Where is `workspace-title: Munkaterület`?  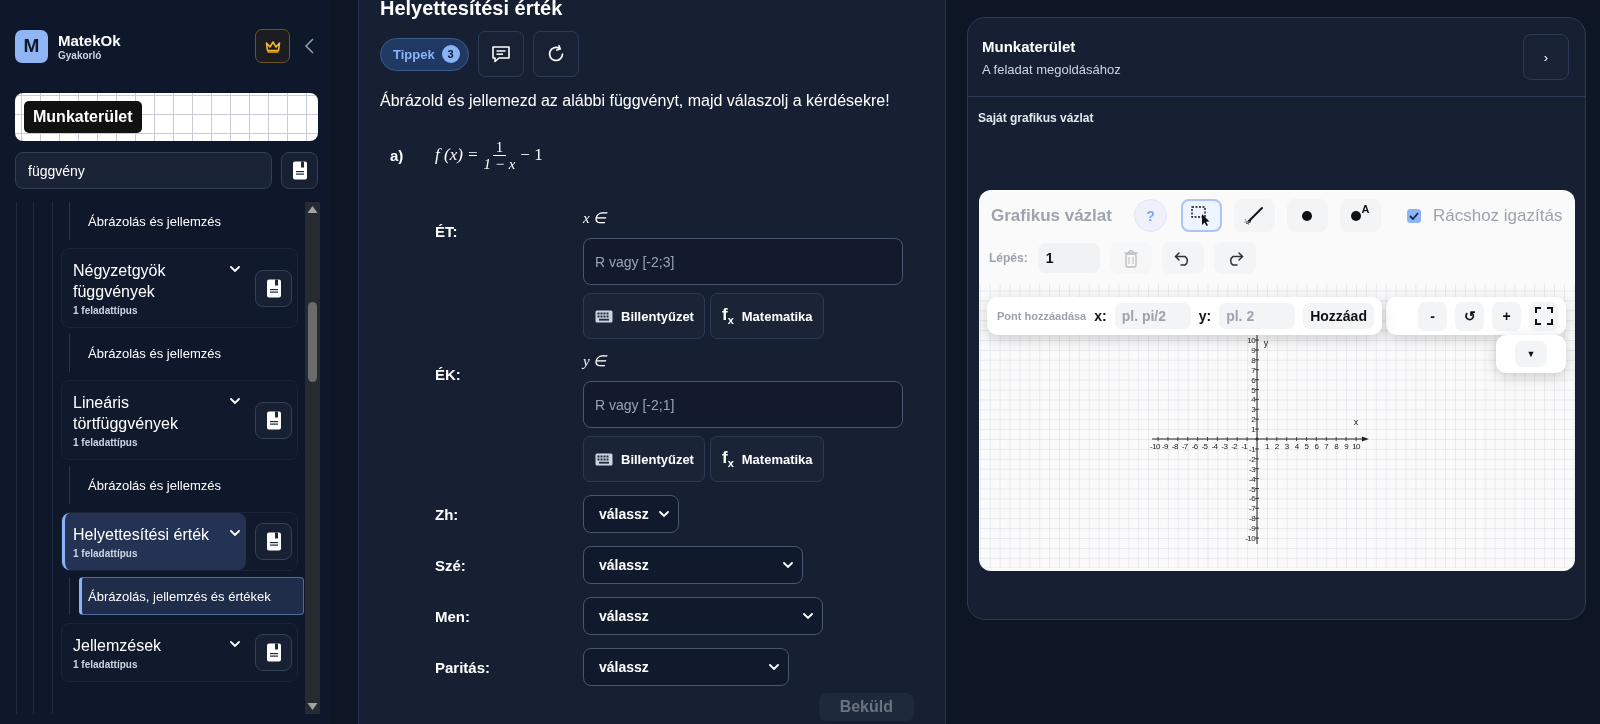
workspace-title: Munkaterület is located at coordinates (1029, 46).